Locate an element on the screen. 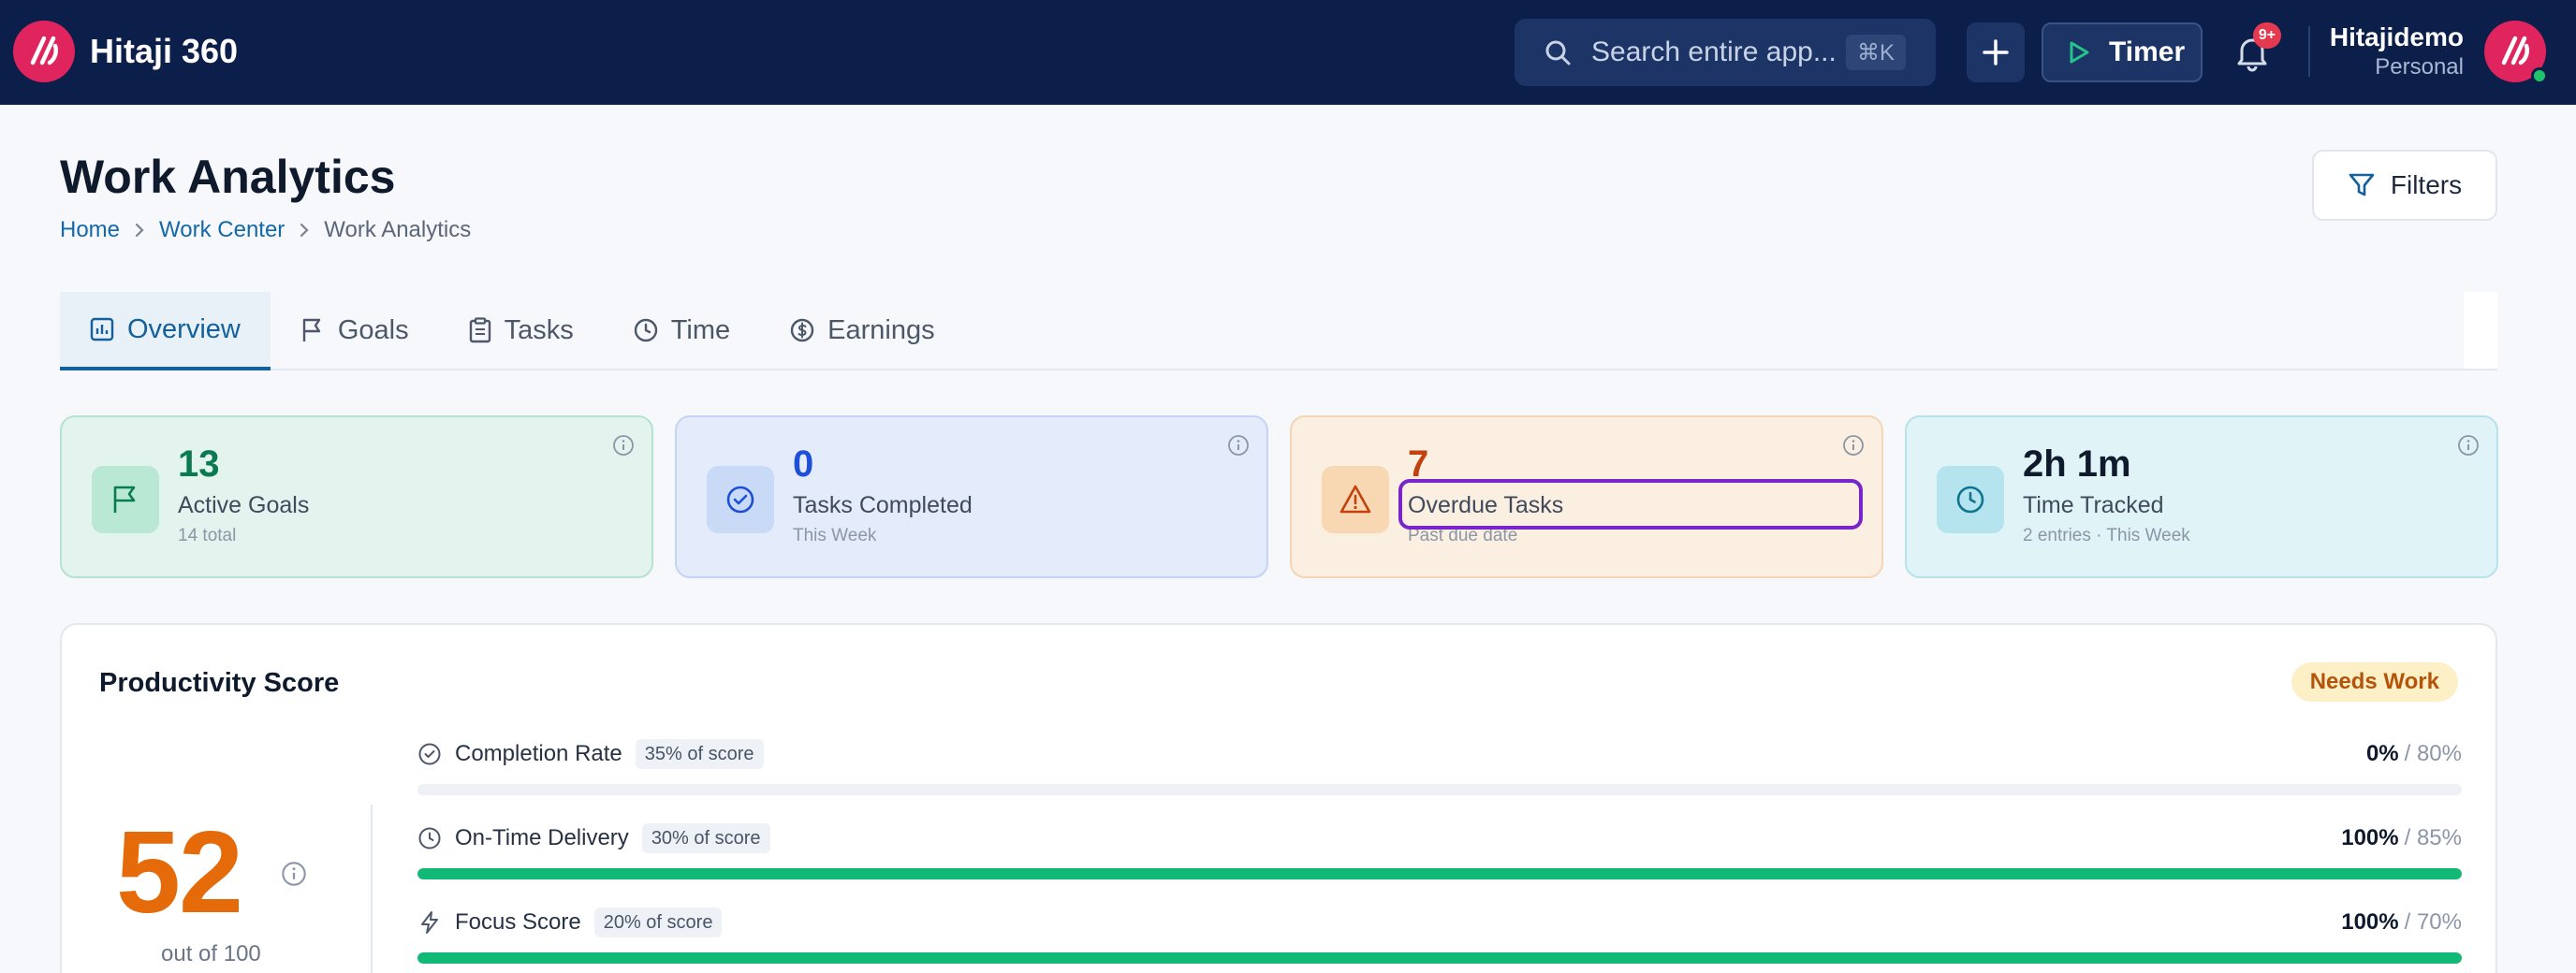 The height and width of the screenshot is (973, 2576). filters-label: Filters is located at coordinates (2426, 184).